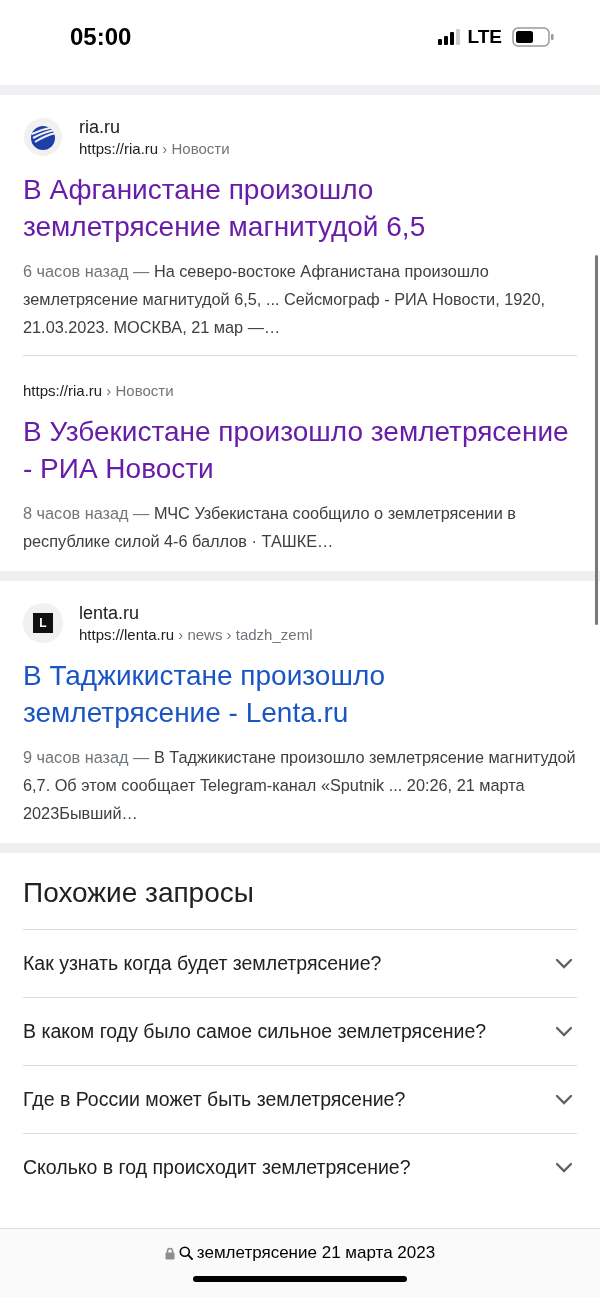 This screenshot has width=600, height=1297. Describe the element at coordinates (300, 1262) in the screenshot. I see `address-bar: землетрясение 21 марта 2023` at that location.